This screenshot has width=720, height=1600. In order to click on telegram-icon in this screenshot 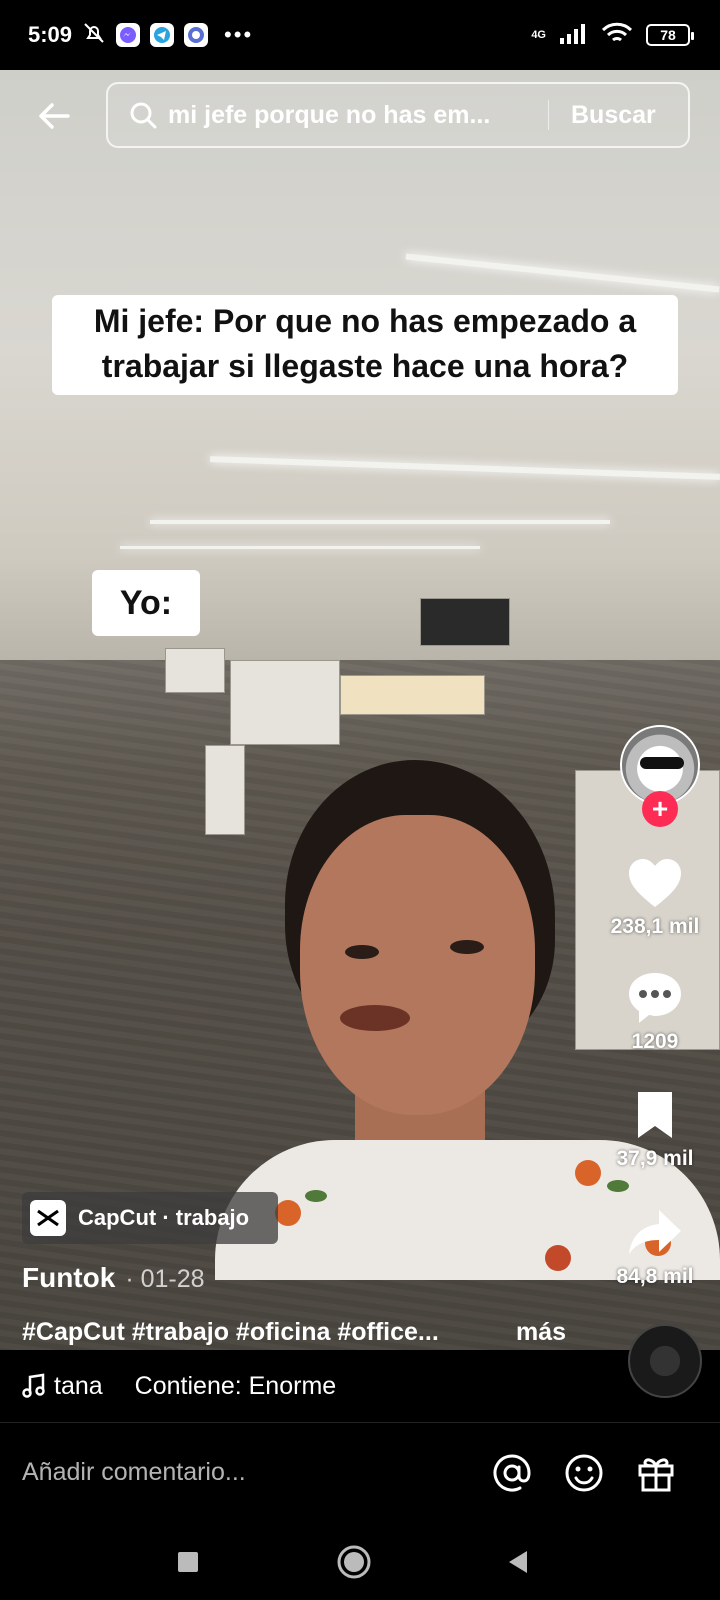, I will do `click(162, 35)`.